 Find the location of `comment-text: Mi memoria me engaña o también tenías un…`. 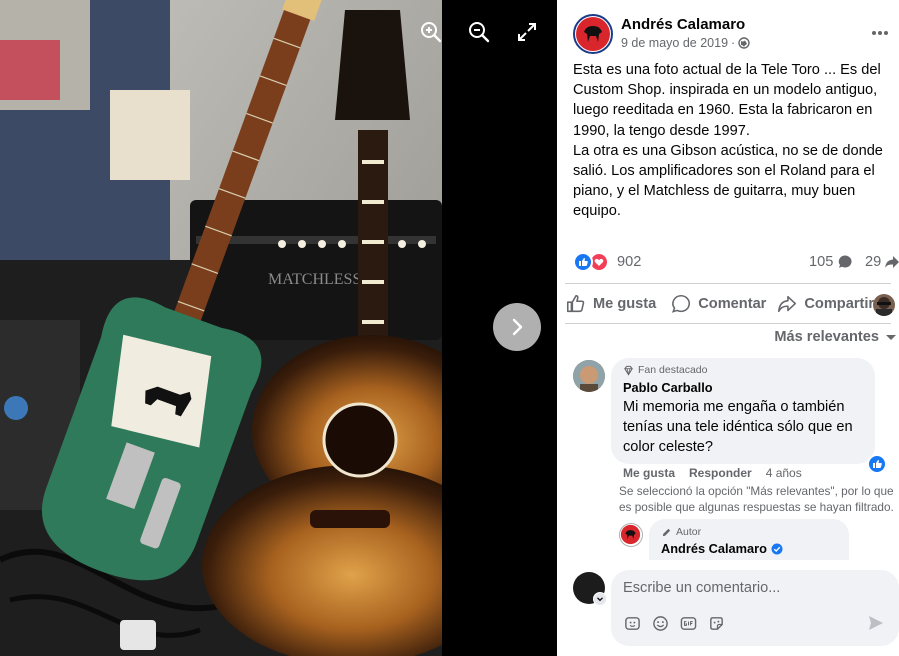

comment-text: Mi memoria me engaña o también tenías un… is located at coordinates (738, 427).